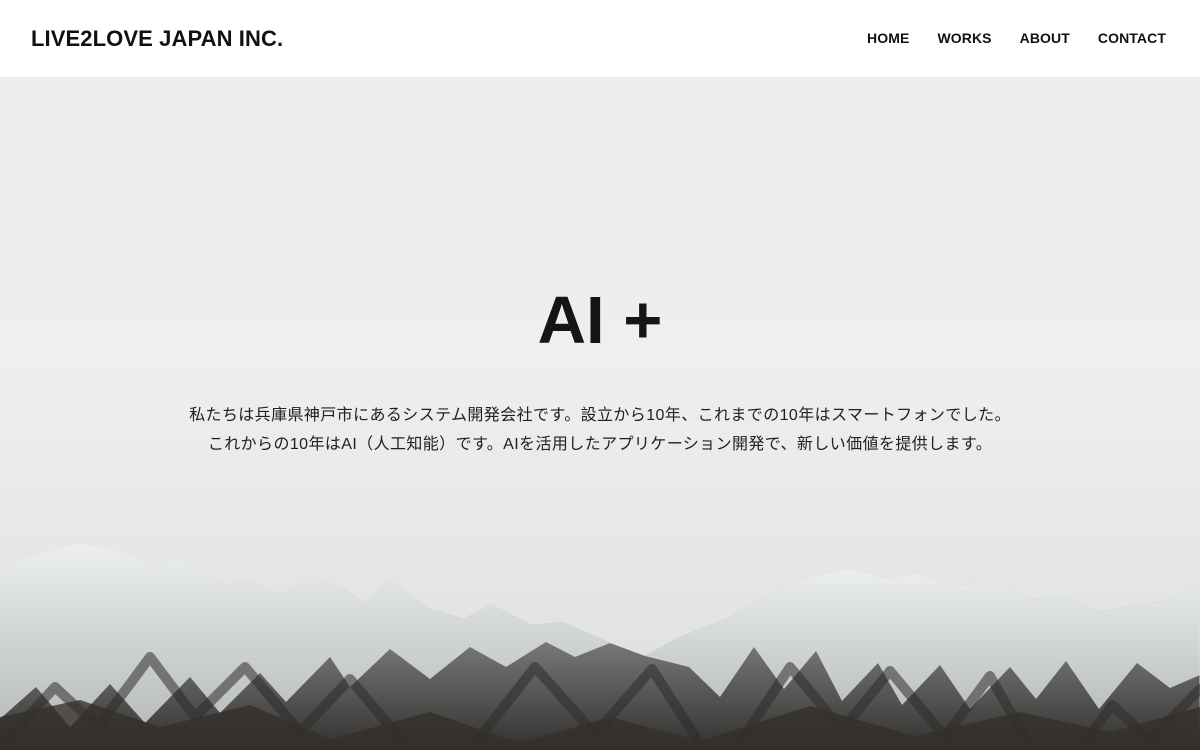  What do you see at coordinates (964, 38) in the screenshot?
I see `nav-works-link: WORKS` at bounding box center [964, 38].